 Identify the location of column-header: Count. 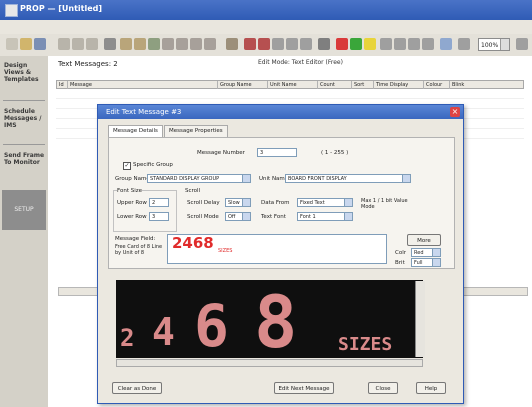
(334, 85).